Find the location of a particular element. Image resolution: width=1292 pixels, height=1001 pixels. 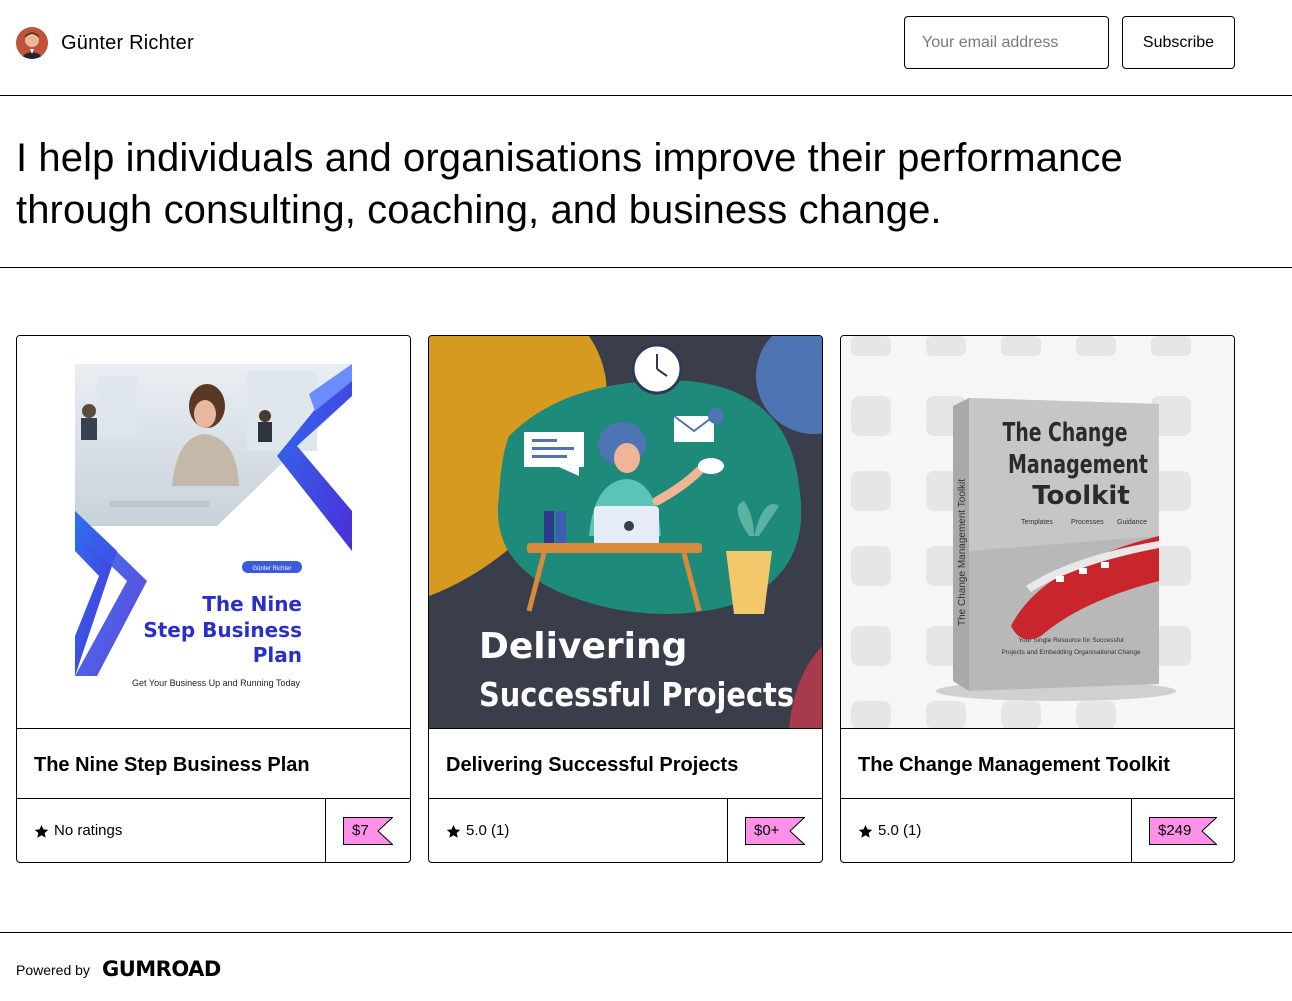

price-tag: $249 is located at coordinates (1183, 831).